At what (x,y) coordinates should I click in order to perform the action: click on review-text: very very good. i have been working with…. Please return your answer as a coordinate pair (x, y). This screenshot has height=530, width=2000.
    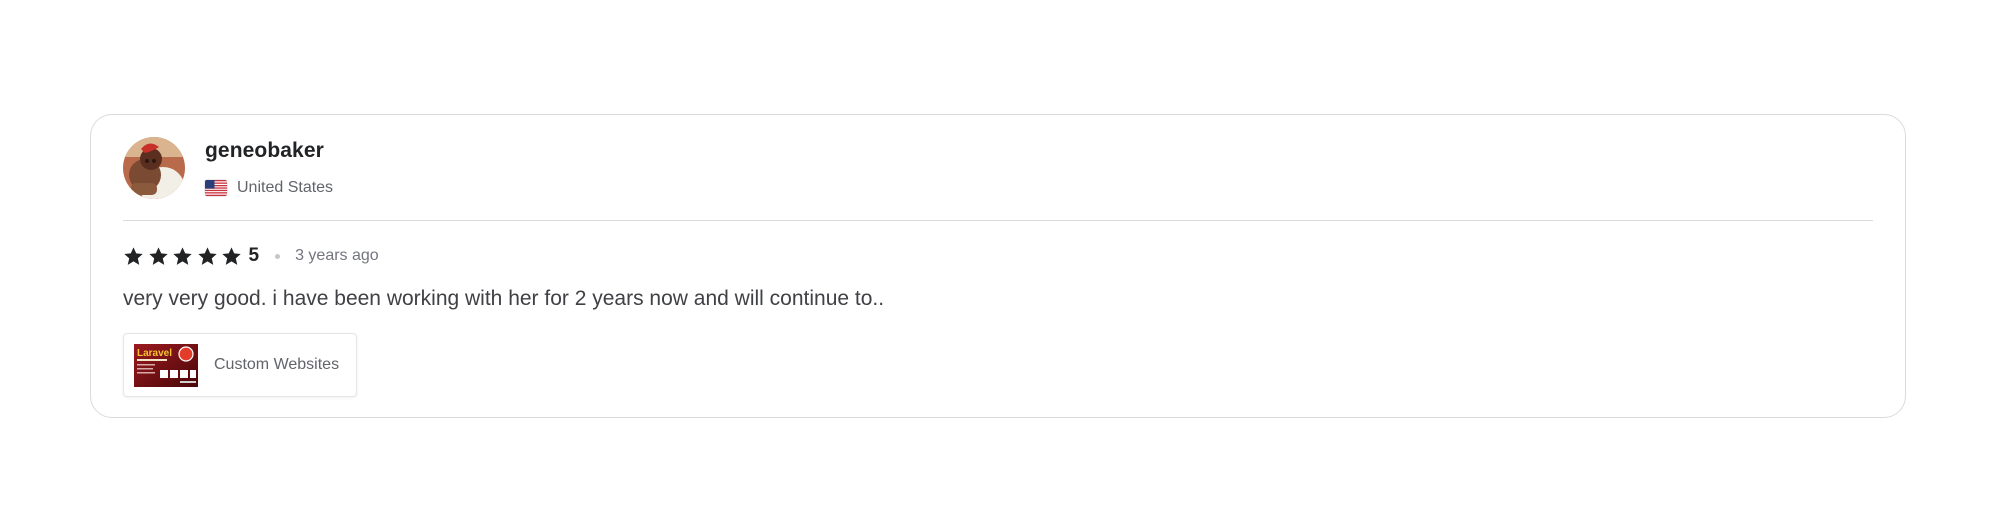
    Looking at the image, I should click on (504, 298).